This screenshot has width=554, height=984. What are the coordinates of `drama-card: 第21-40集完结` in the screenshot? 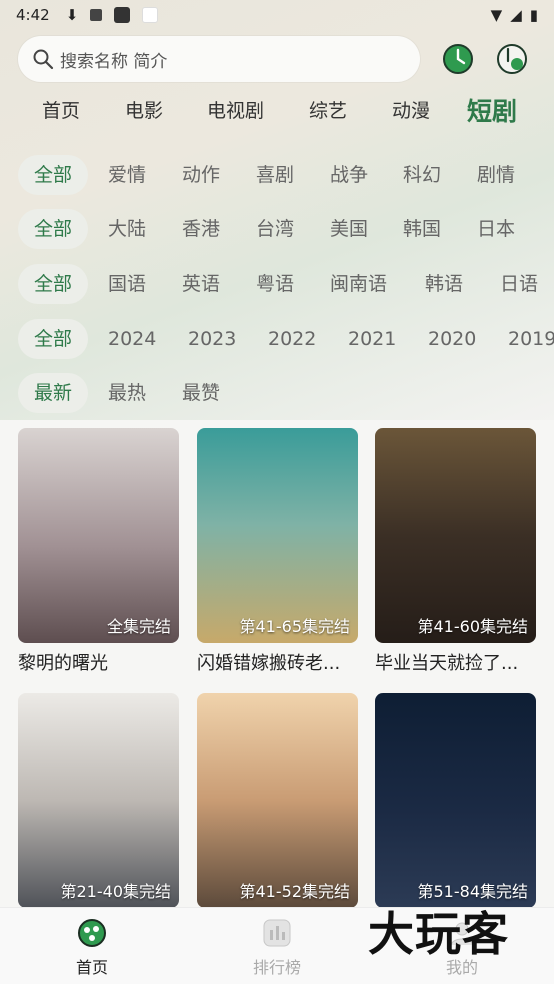 It's located at (98, 803).